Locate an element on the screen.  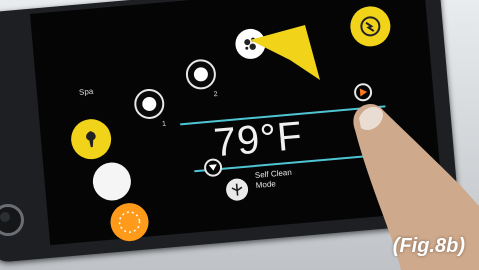
pump-1-button is located at coordinates (149, 104).